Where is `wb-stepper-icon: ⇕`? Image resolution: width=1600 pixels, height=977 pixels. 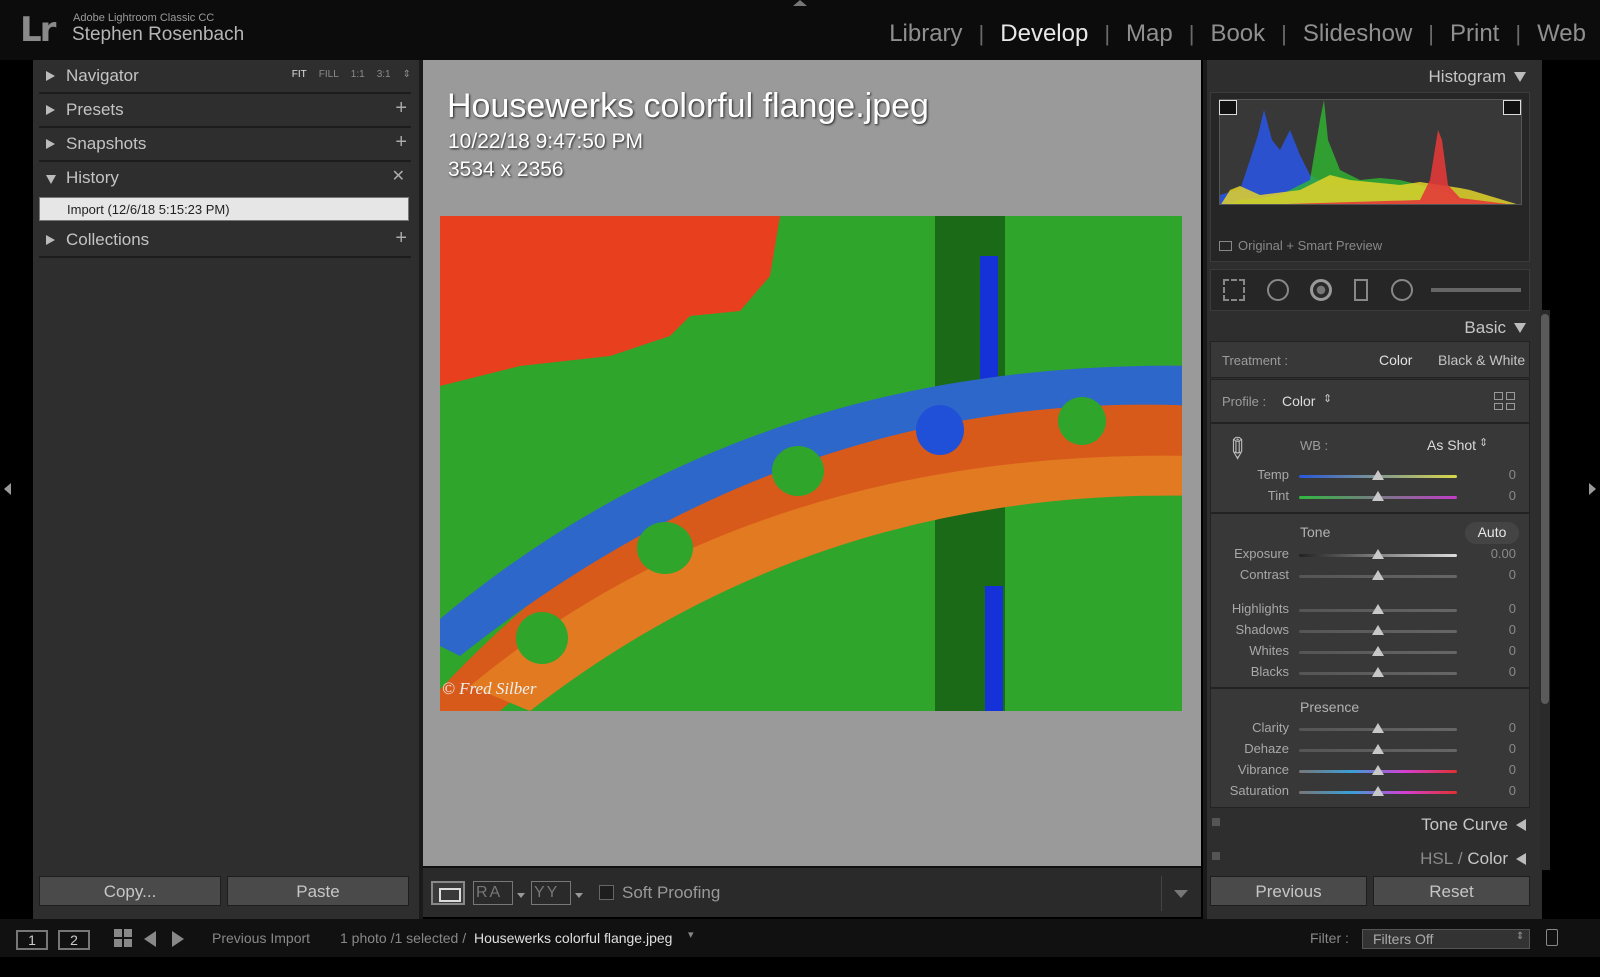 wb-stepper-icon: ⇕ is located at coordinates (1483, 442).